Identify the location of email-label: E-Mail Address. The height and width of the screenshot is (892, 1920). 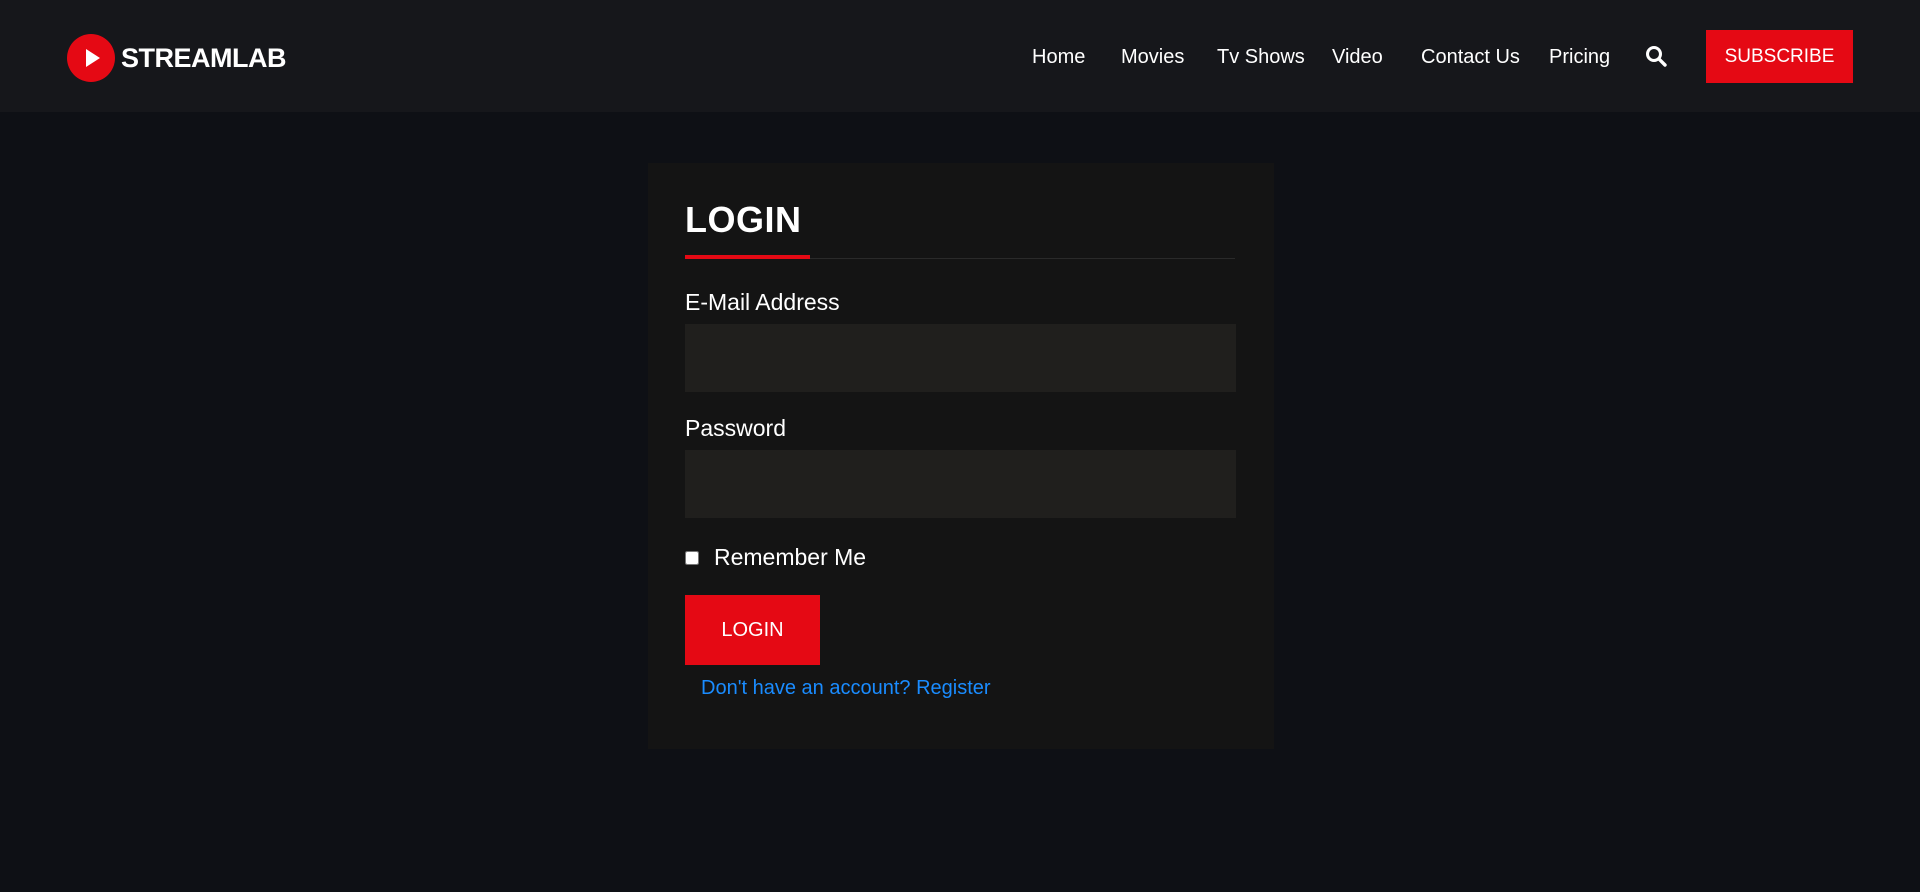
(762, 302).